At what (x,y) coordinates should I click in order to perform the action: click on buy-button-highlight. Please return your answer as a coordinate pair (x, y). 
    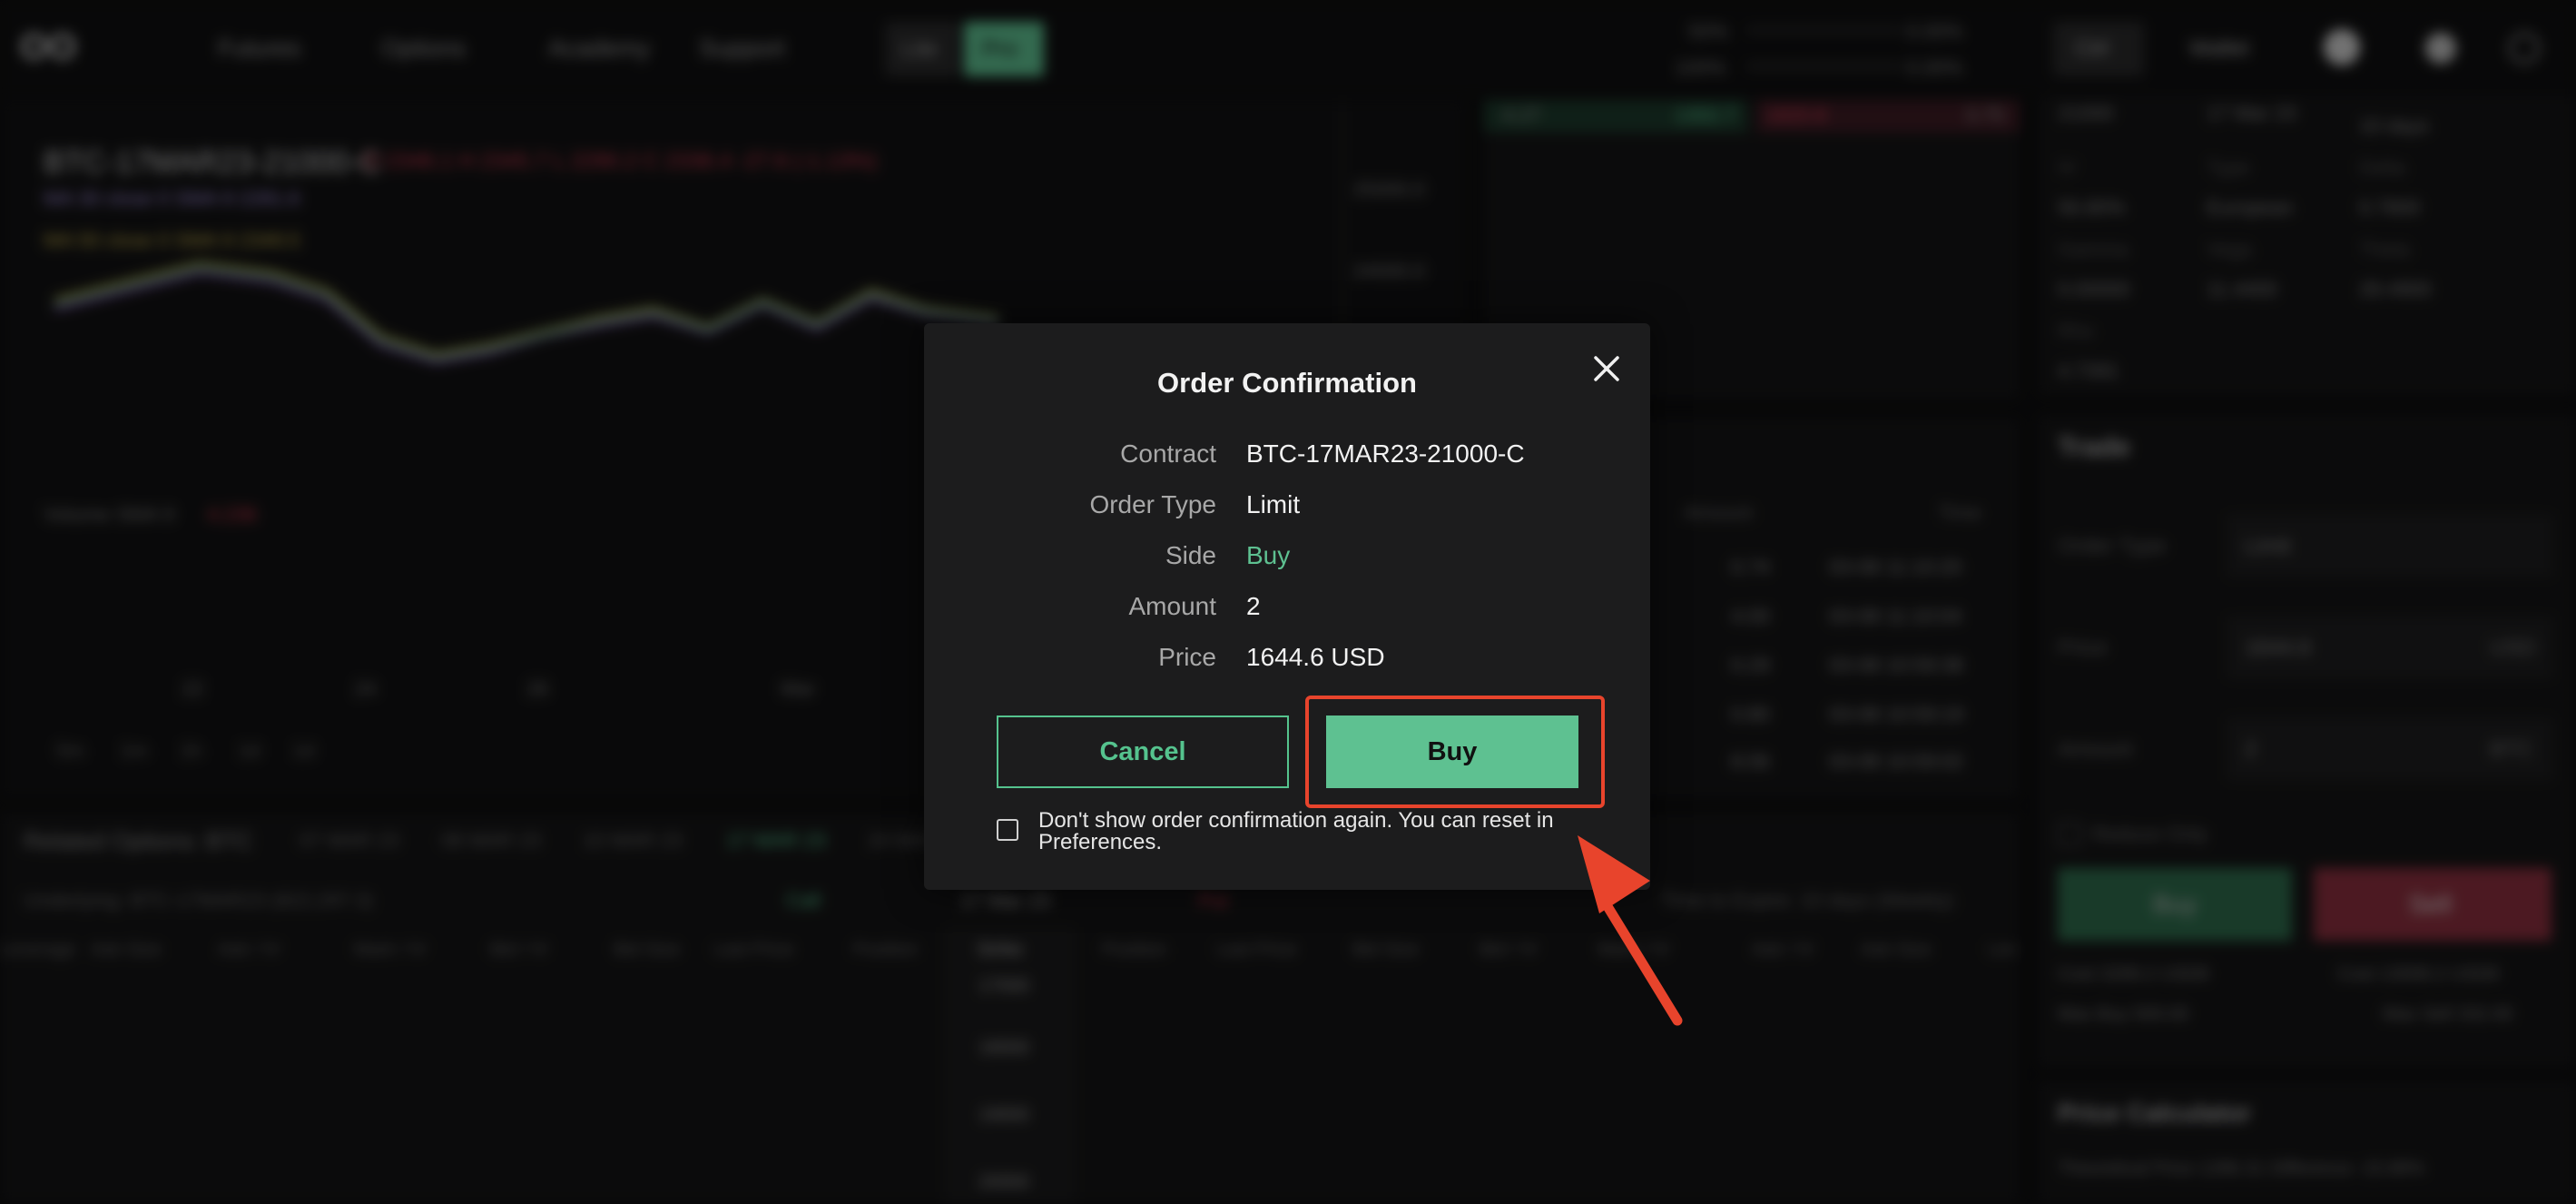
    Looking at the image, I should click on (1455, 752).